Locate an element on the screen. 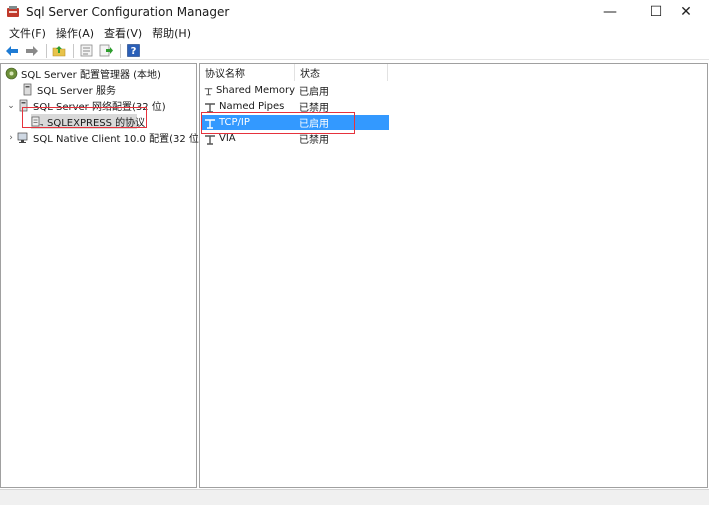 This screenshot has height=505, width=709. collapse-chevron-icon: ⌄ is located at coordinates (11, 106).